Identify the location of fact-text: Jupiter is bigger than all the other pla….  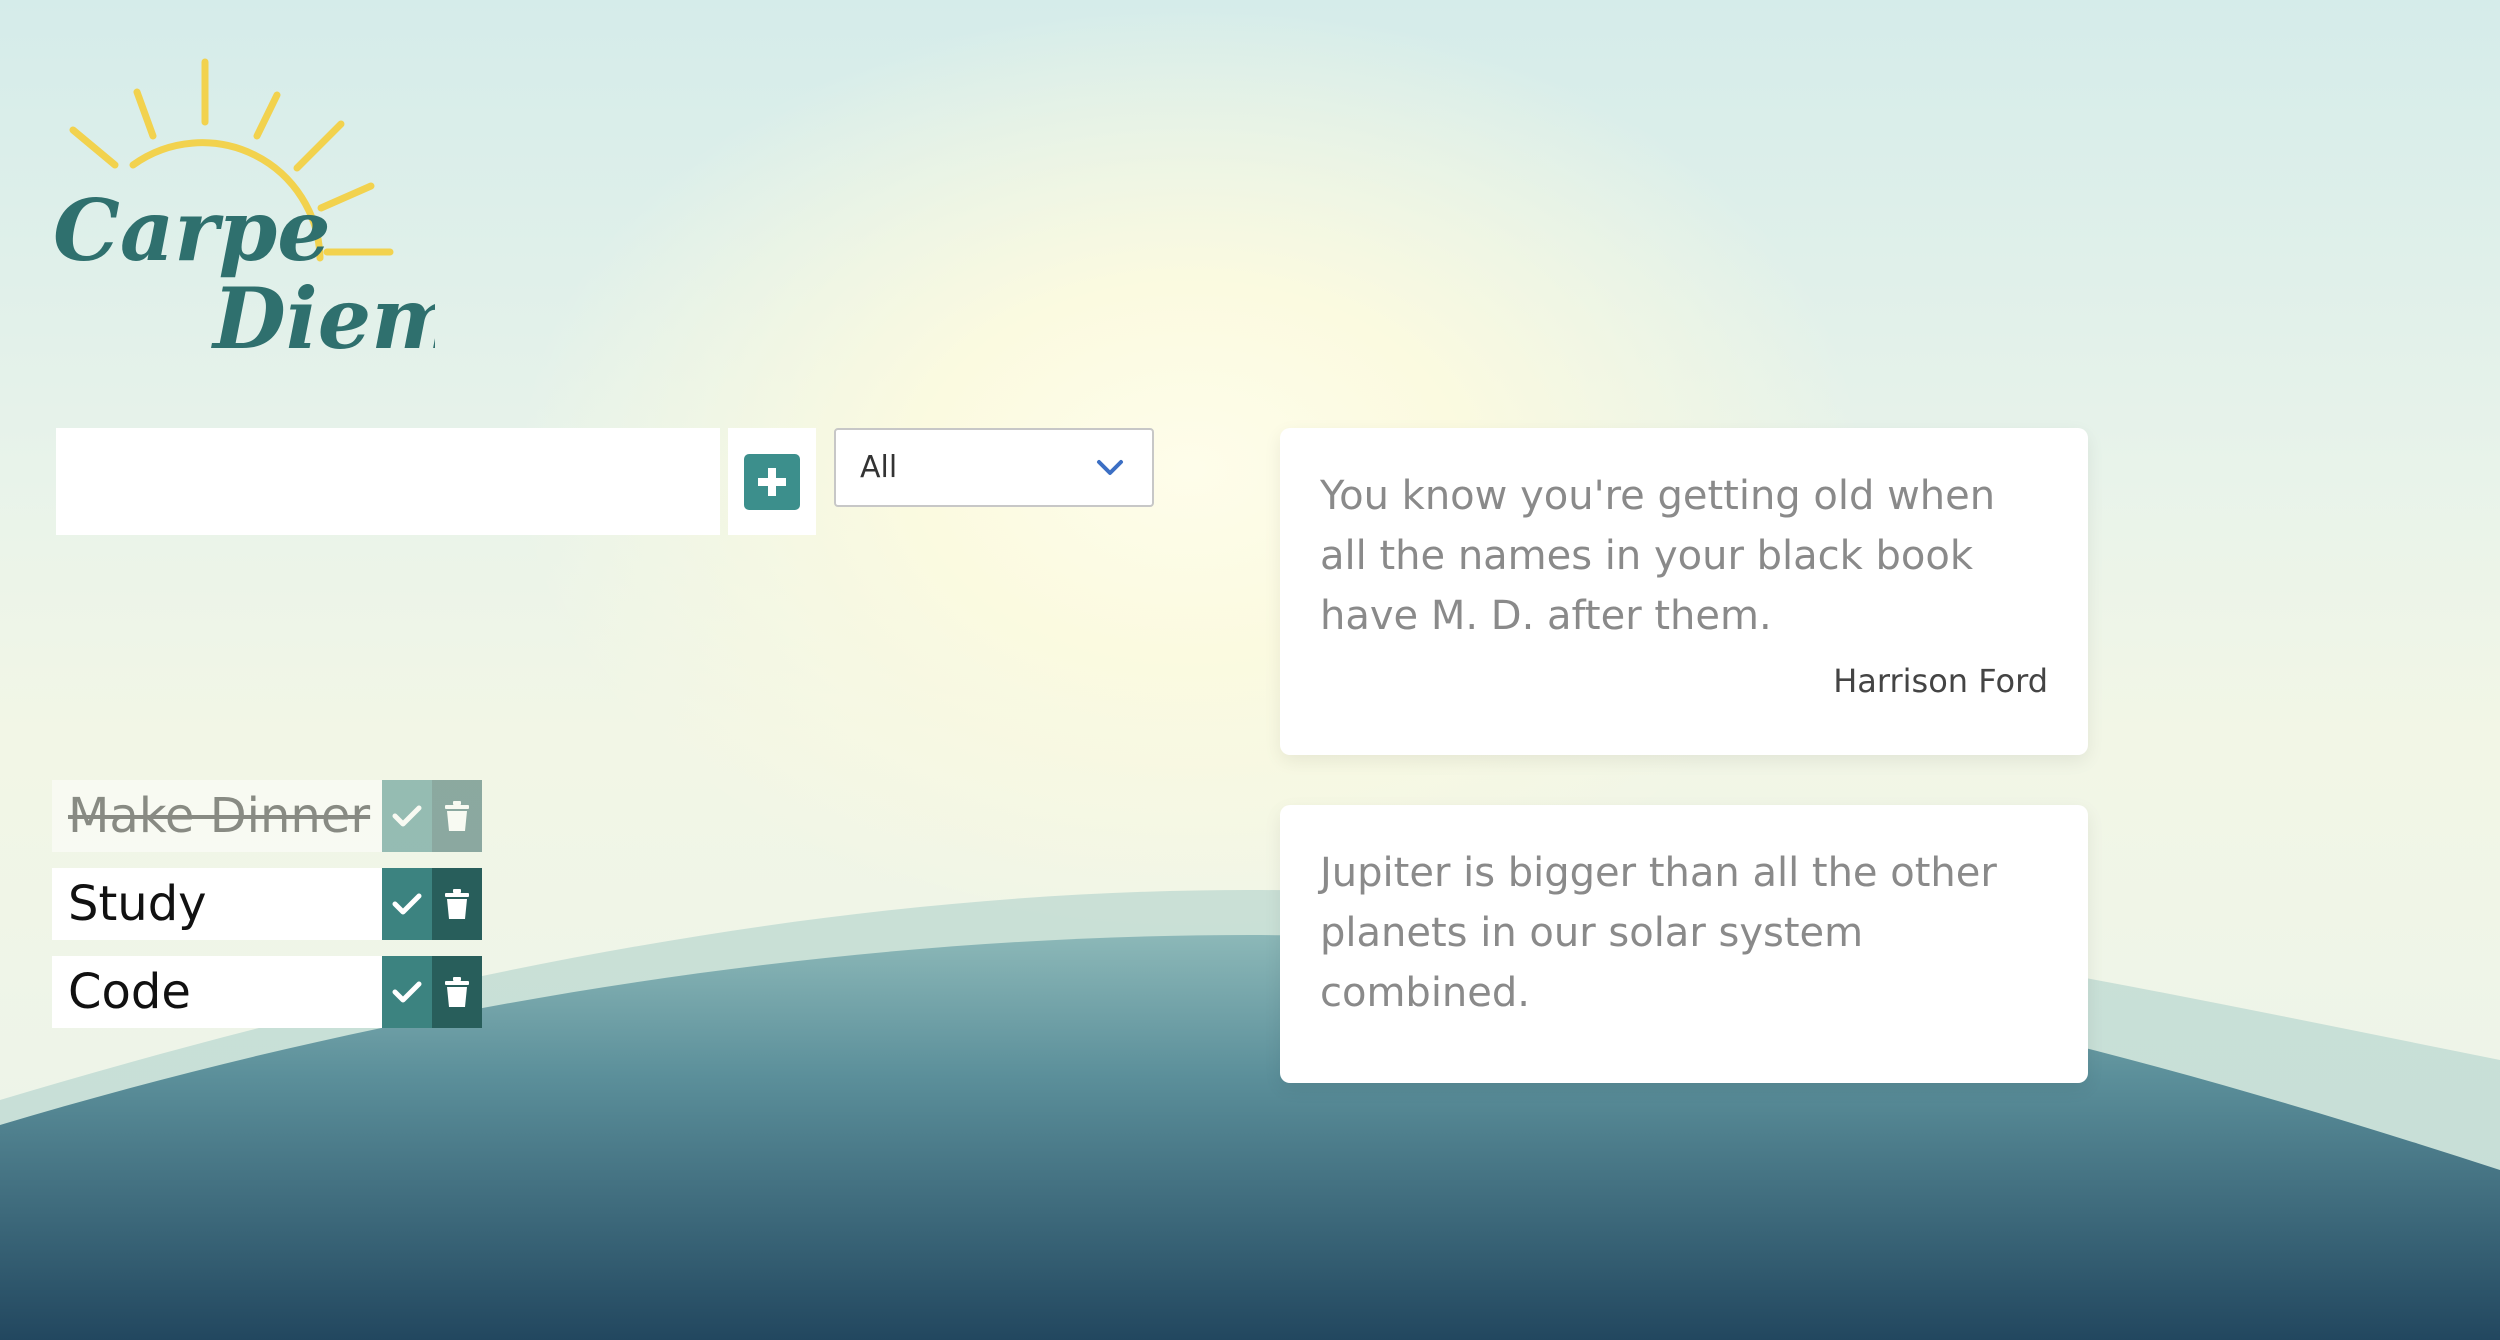
(1658, 933).